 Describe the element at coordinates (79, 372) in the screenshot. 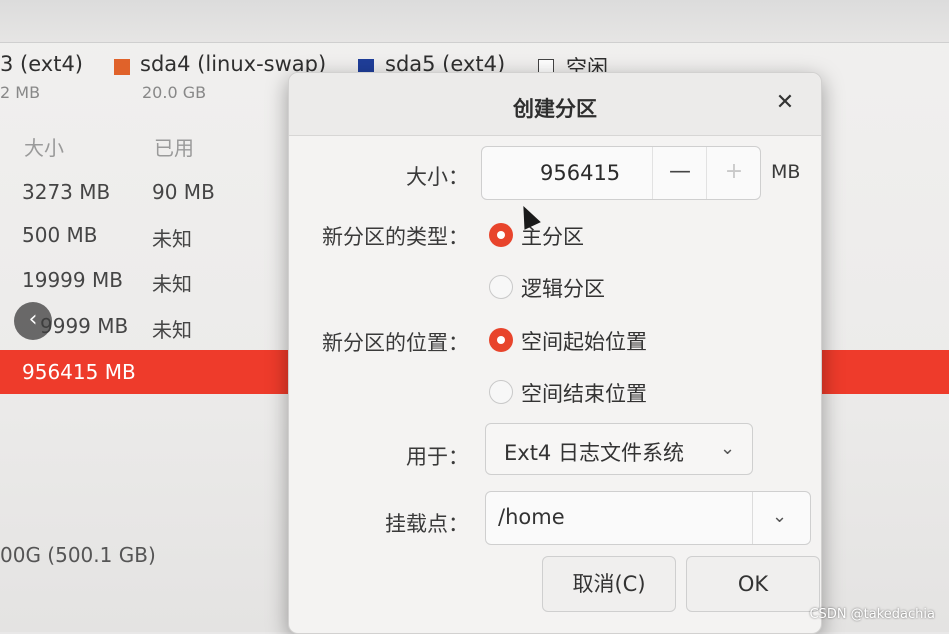

I see `cell-size: 956415 MB` at that location.